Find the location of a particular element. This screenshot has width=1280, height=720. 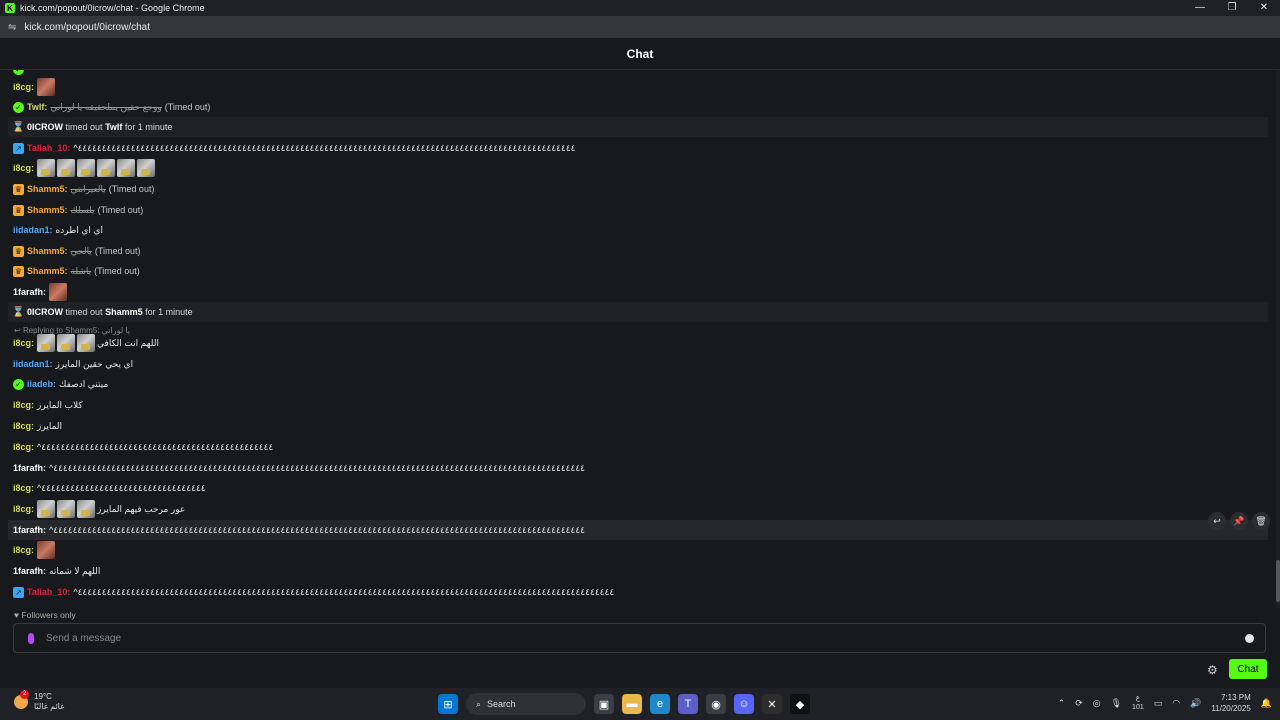

message-input is located at coordinates (645, 638).